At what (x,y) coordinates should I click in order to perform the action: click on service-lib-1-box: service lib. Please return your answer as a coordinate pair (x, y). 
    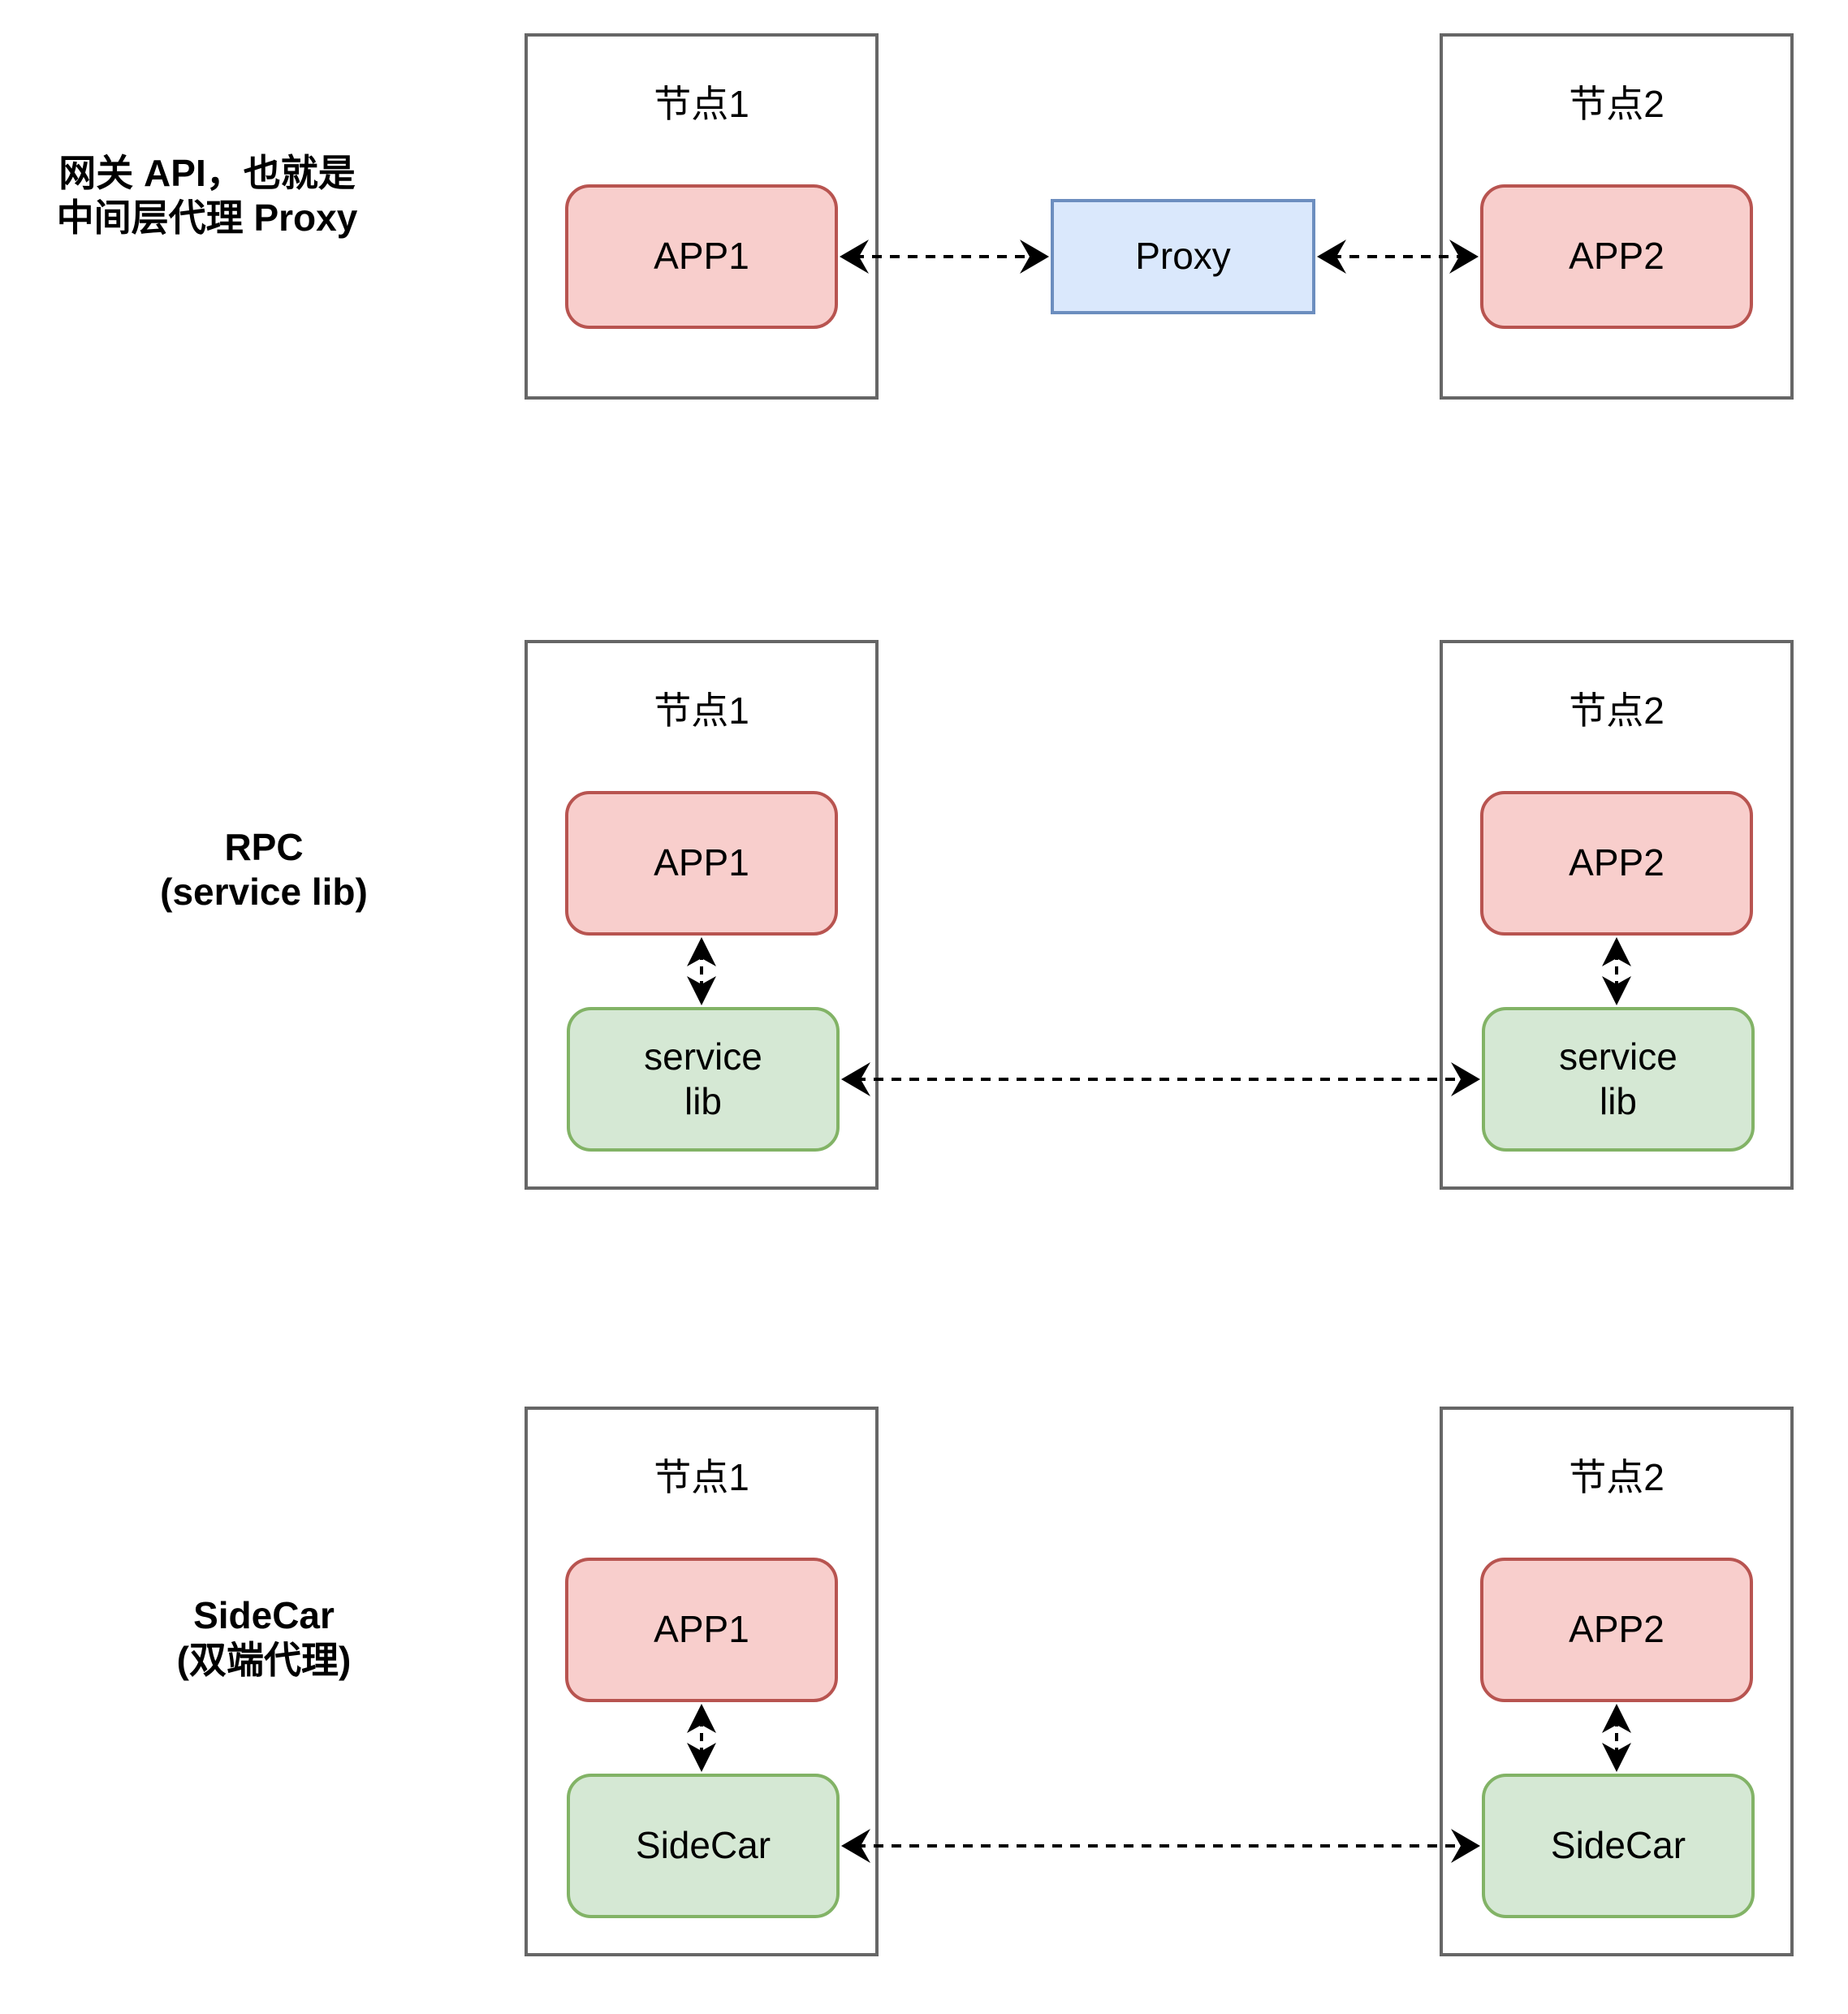
    Looking at the image, I should click on (703, 1079).